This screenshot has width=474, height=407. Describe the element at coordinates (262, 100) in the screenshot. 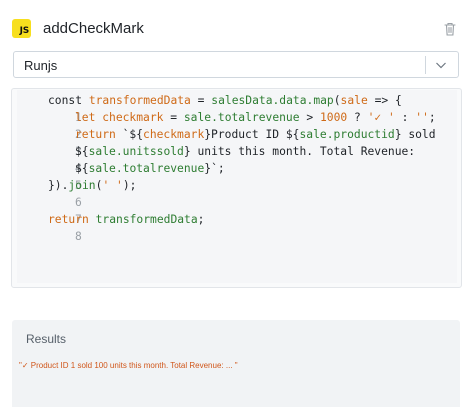

I see `identifier-token: salesData.data.` at that location.